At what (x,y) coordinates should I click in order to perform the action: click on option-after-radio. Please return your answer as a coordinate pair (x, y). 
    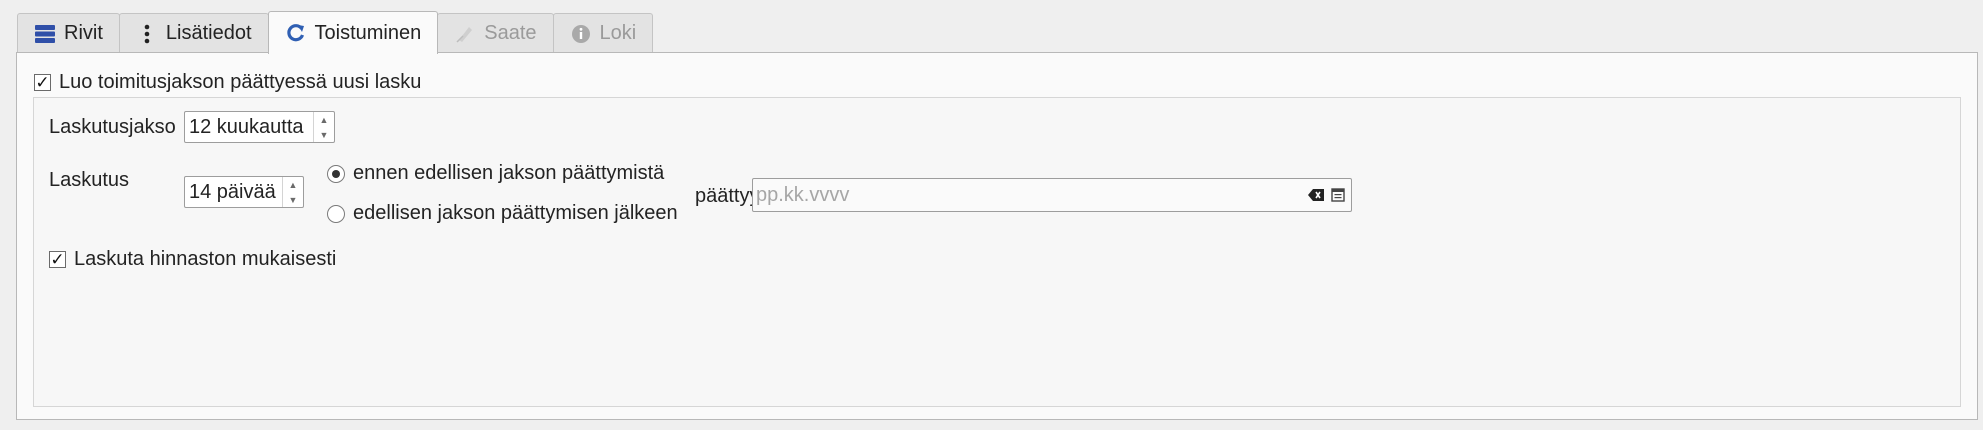
    Looking at the image, I should click on (336, 213).